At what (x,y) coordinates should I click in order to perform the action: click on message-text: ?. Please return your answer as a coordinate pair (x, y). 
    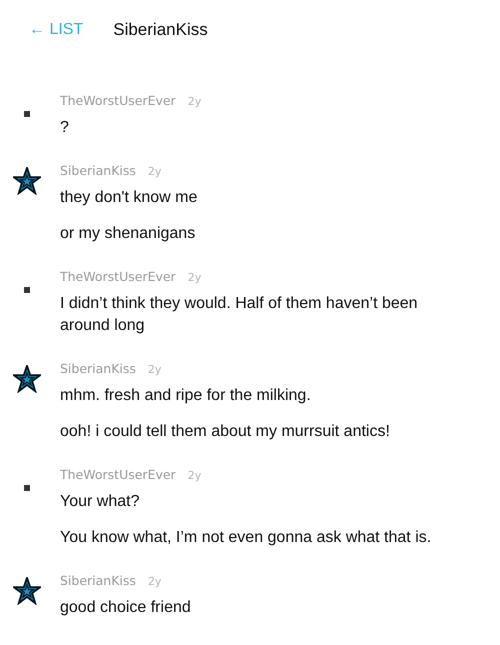
    Looking at the image, I should click on (65, 128).